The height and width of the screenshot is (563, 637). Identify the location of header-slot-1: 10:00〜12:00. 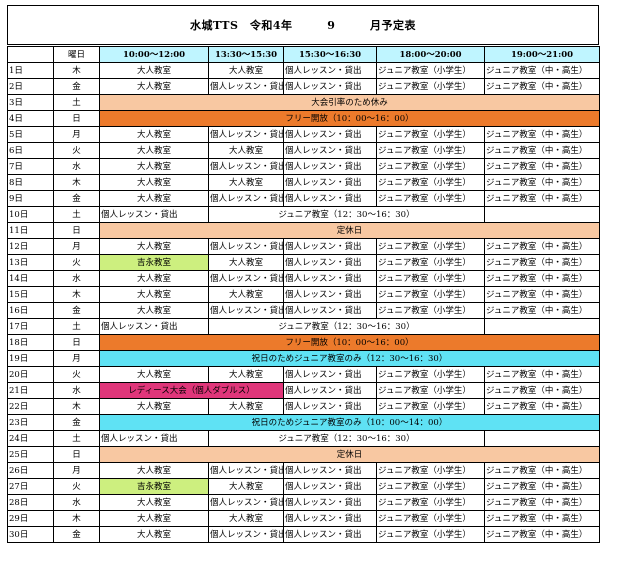
(154, 54).